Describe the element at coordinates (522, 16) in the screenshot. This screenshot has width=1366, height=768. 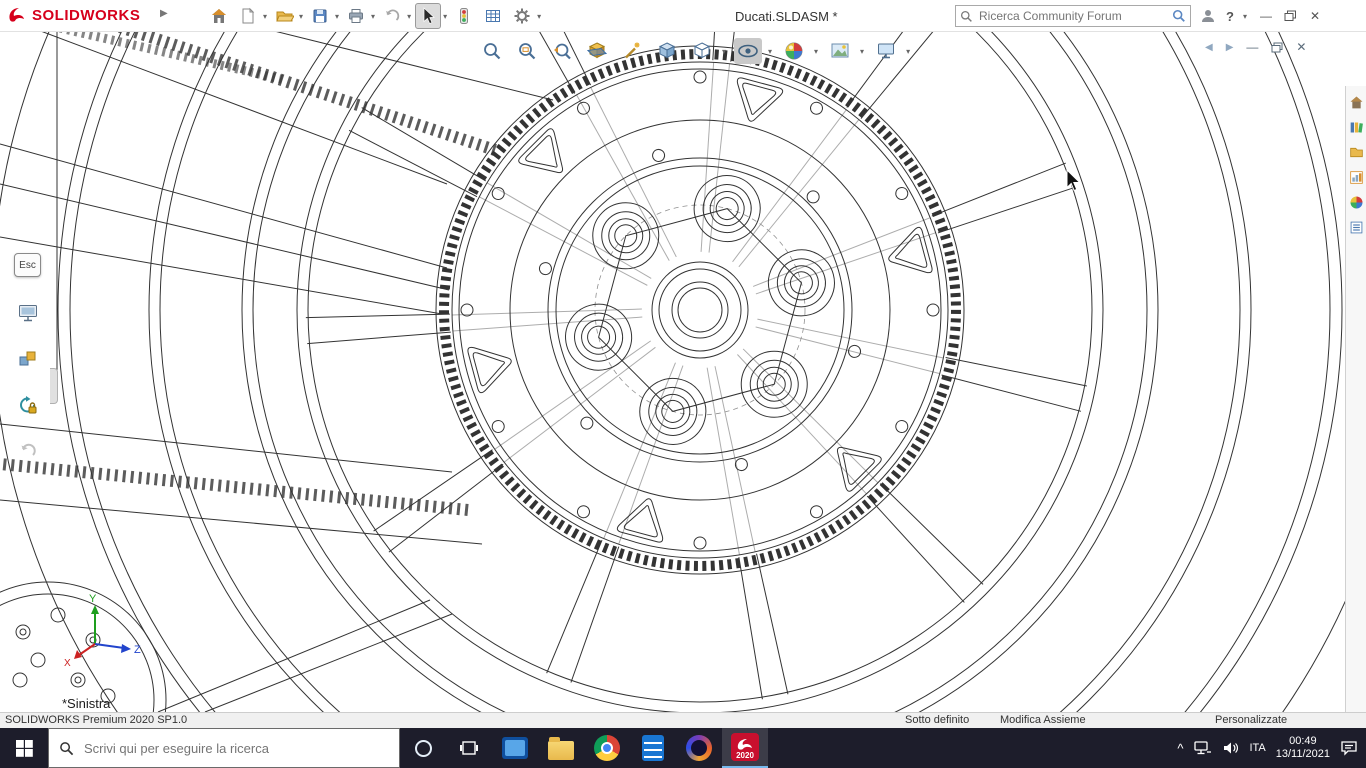
I see `options-button` at that location.